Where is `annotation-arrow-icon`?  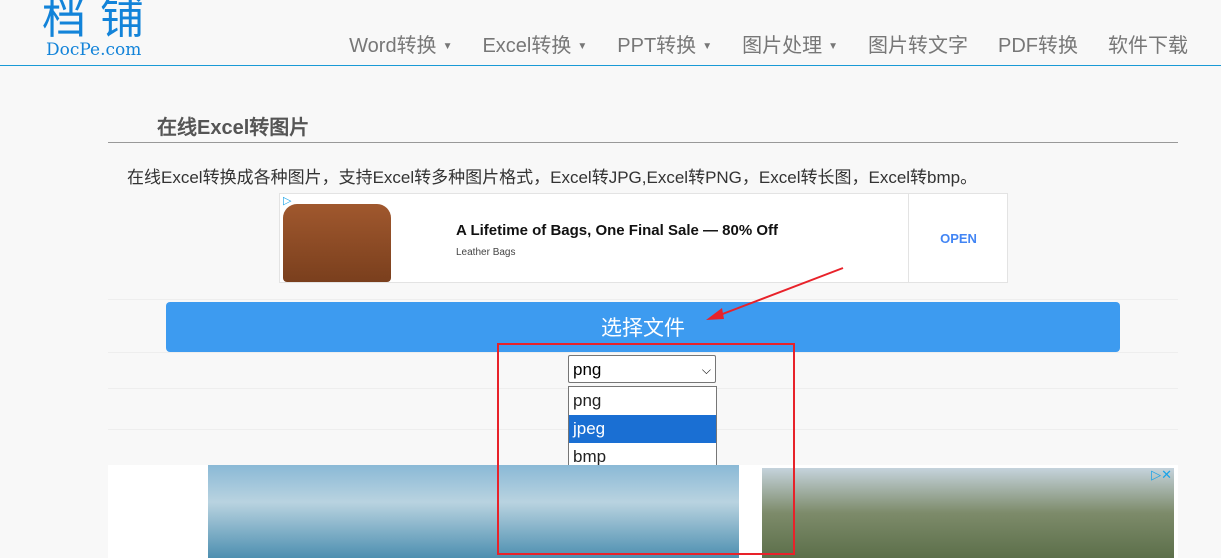 annotation-arrow-icon is located at coordinates (775, 293).